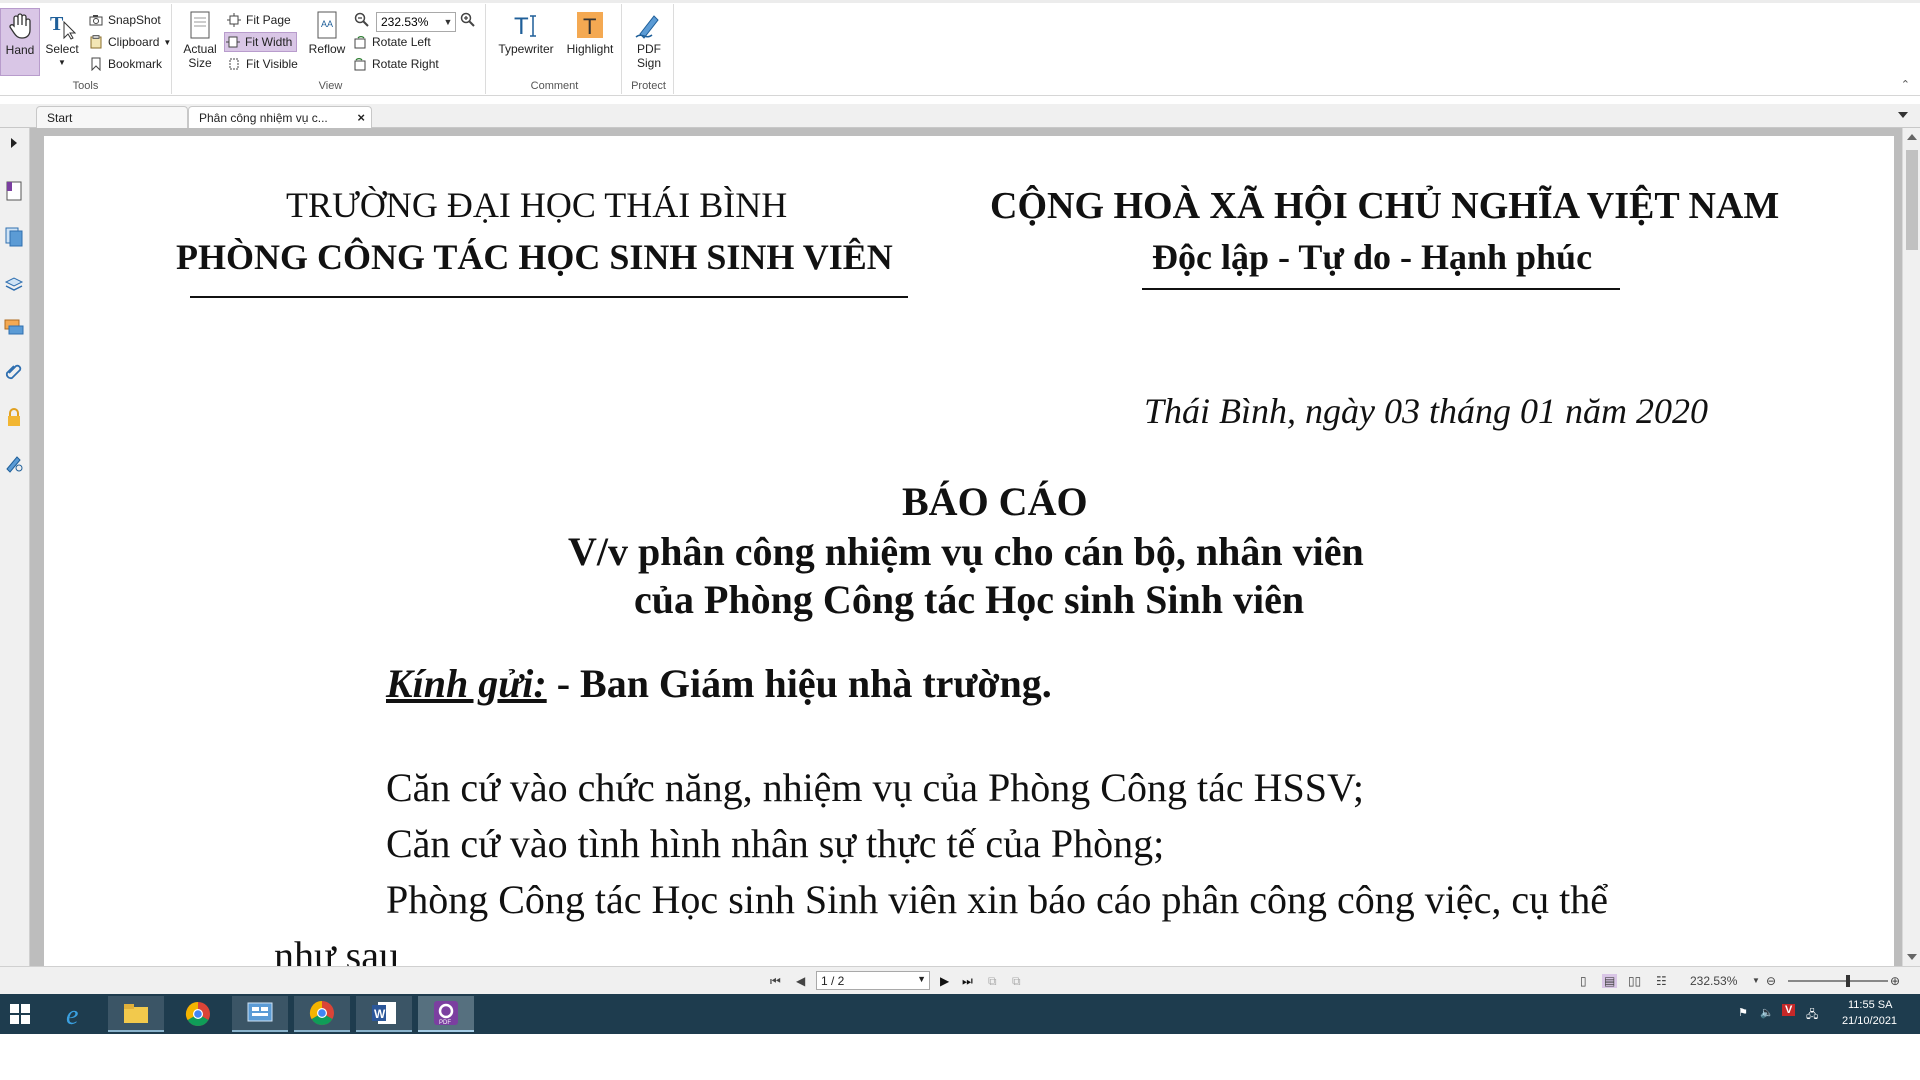 The height and width of the screenshot is (1080, 1920). I want to click on zoom-in-status-icon: ⊕, so click(1895, 981).